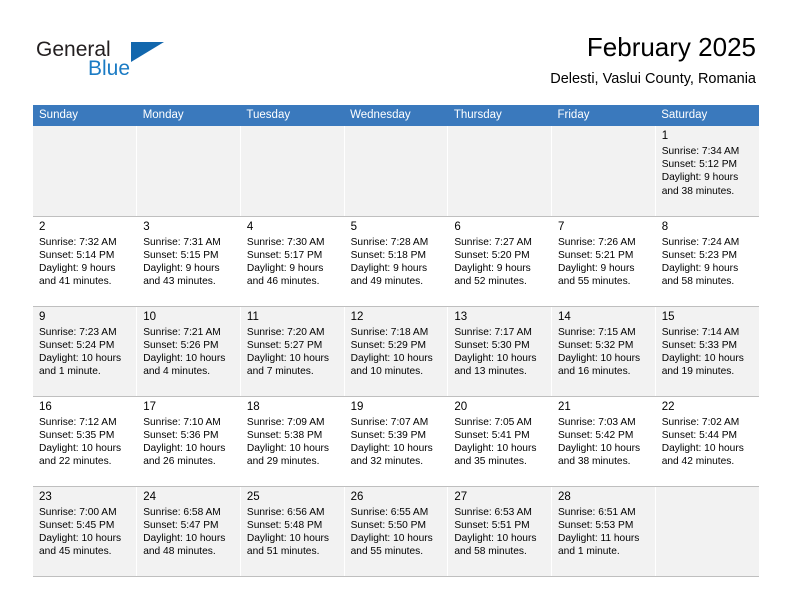 This screenshot has width=792, height=612. Describe the element at coordinates (181, 525) in the screenshot. I see `sunset-text: Sunset: 5:47 PM` at that location.